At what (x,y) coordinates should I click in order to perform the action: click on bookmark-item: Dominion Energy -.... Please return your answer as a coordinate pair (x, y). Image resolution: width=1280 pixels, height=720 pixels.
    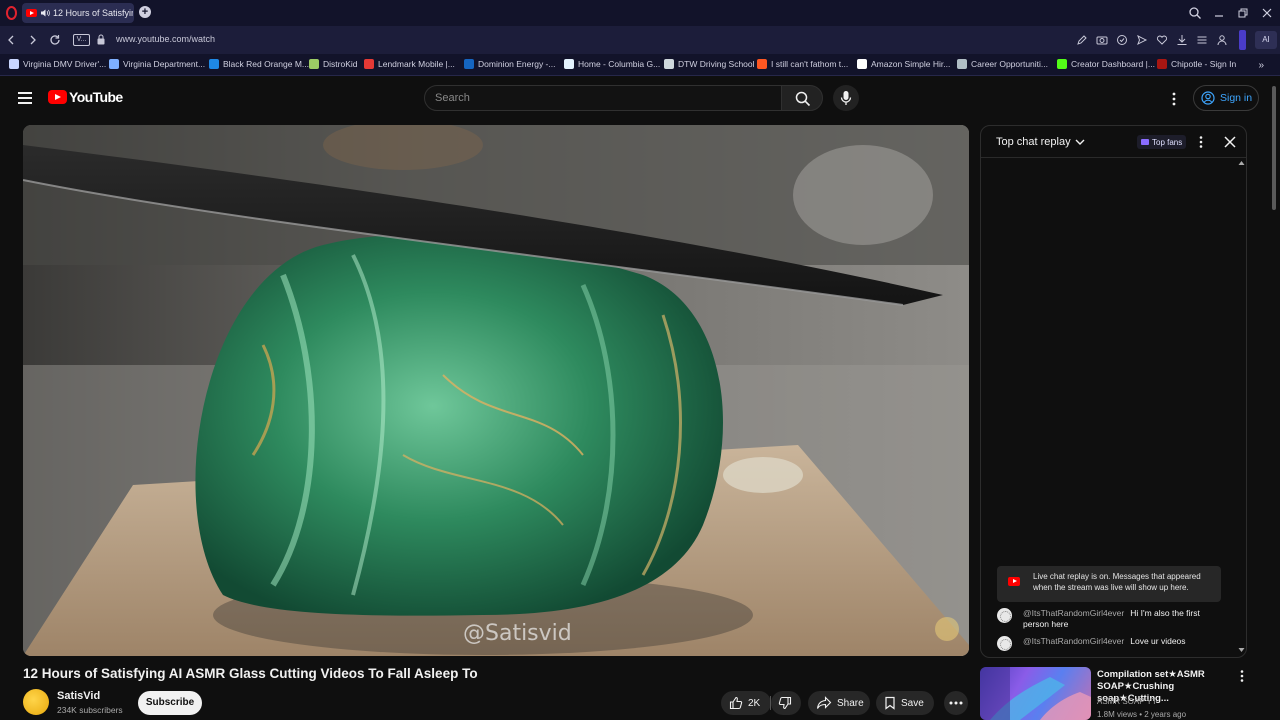
    Looking at the image, I should click on (509, 64).